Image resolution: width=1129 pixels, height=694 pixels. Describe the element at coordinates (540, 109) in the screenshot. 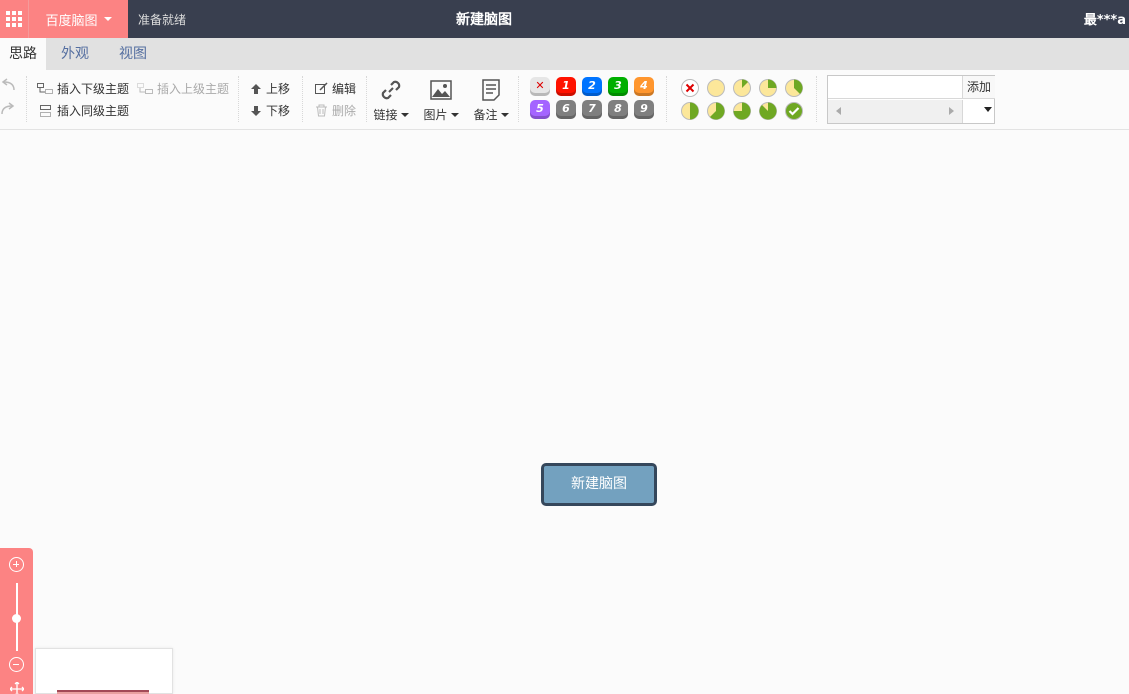

I see `priority-5-button: 5` at that location.